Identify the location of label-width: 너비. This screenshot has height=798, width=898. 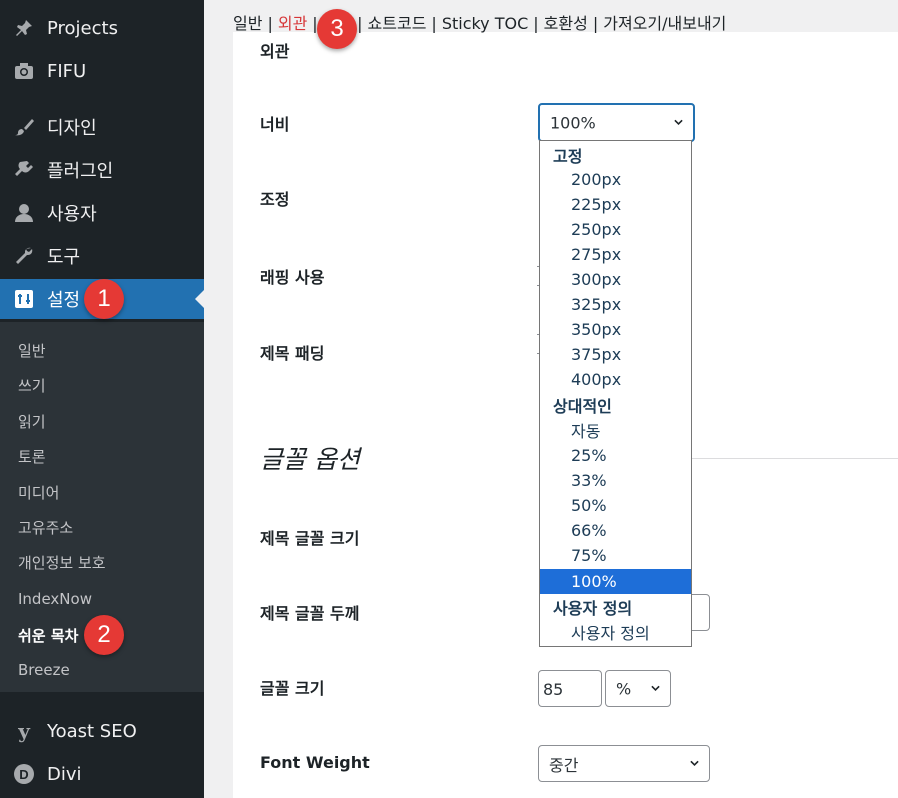
(275, 124).